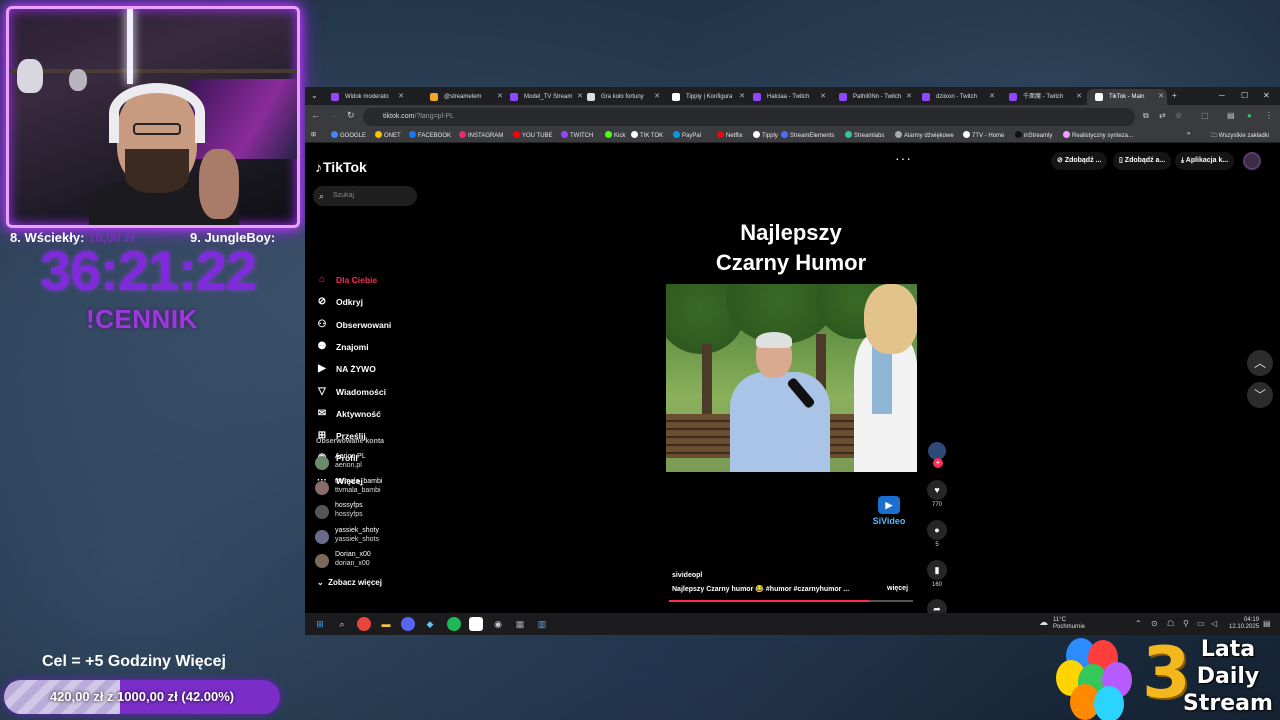 Image resolution: width=1280 pixels, height=720 pixels. What do you see at coordinates (342, 347) in the screenshot?
I see `nav-item-znajomi: ⚉ Znajomi` at bounding box center [342, 347].